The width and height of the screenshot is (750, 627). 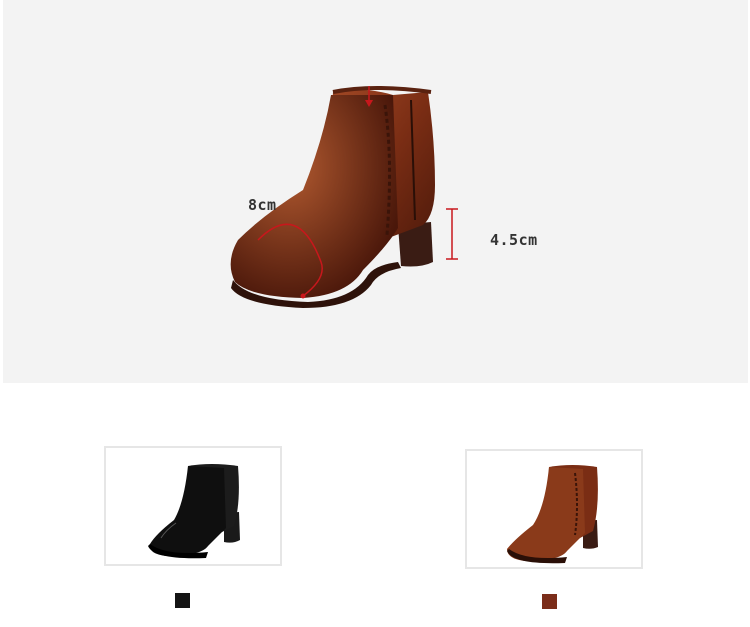 What do you see at coordinates (182, 600) in the screenshot?
I see `swatch-black` at bounding box center [182, 600].